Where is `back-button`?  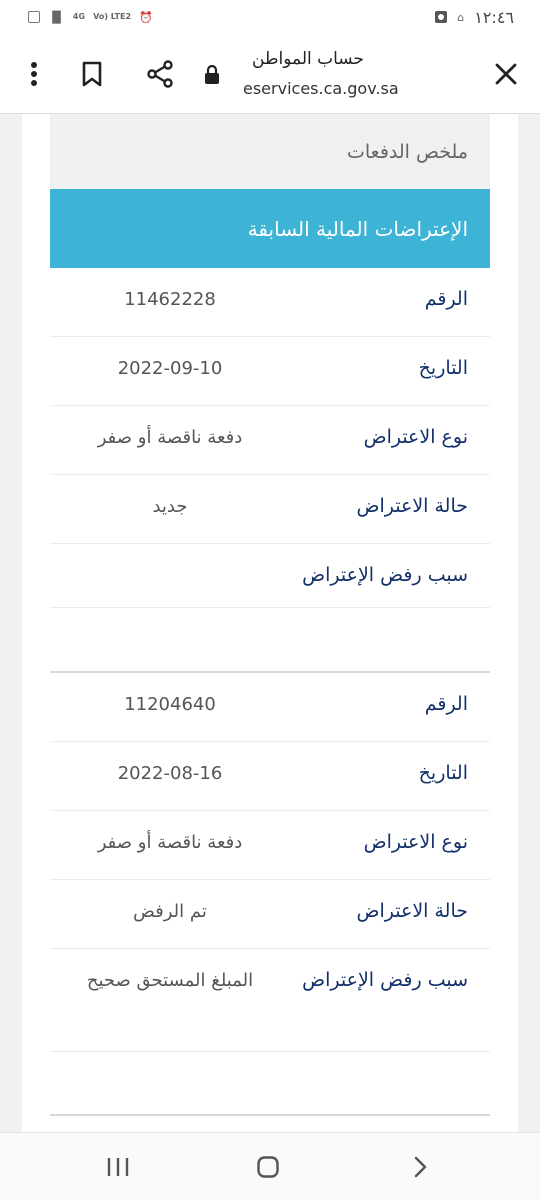 back-button is located at coordinates (420, 1167).